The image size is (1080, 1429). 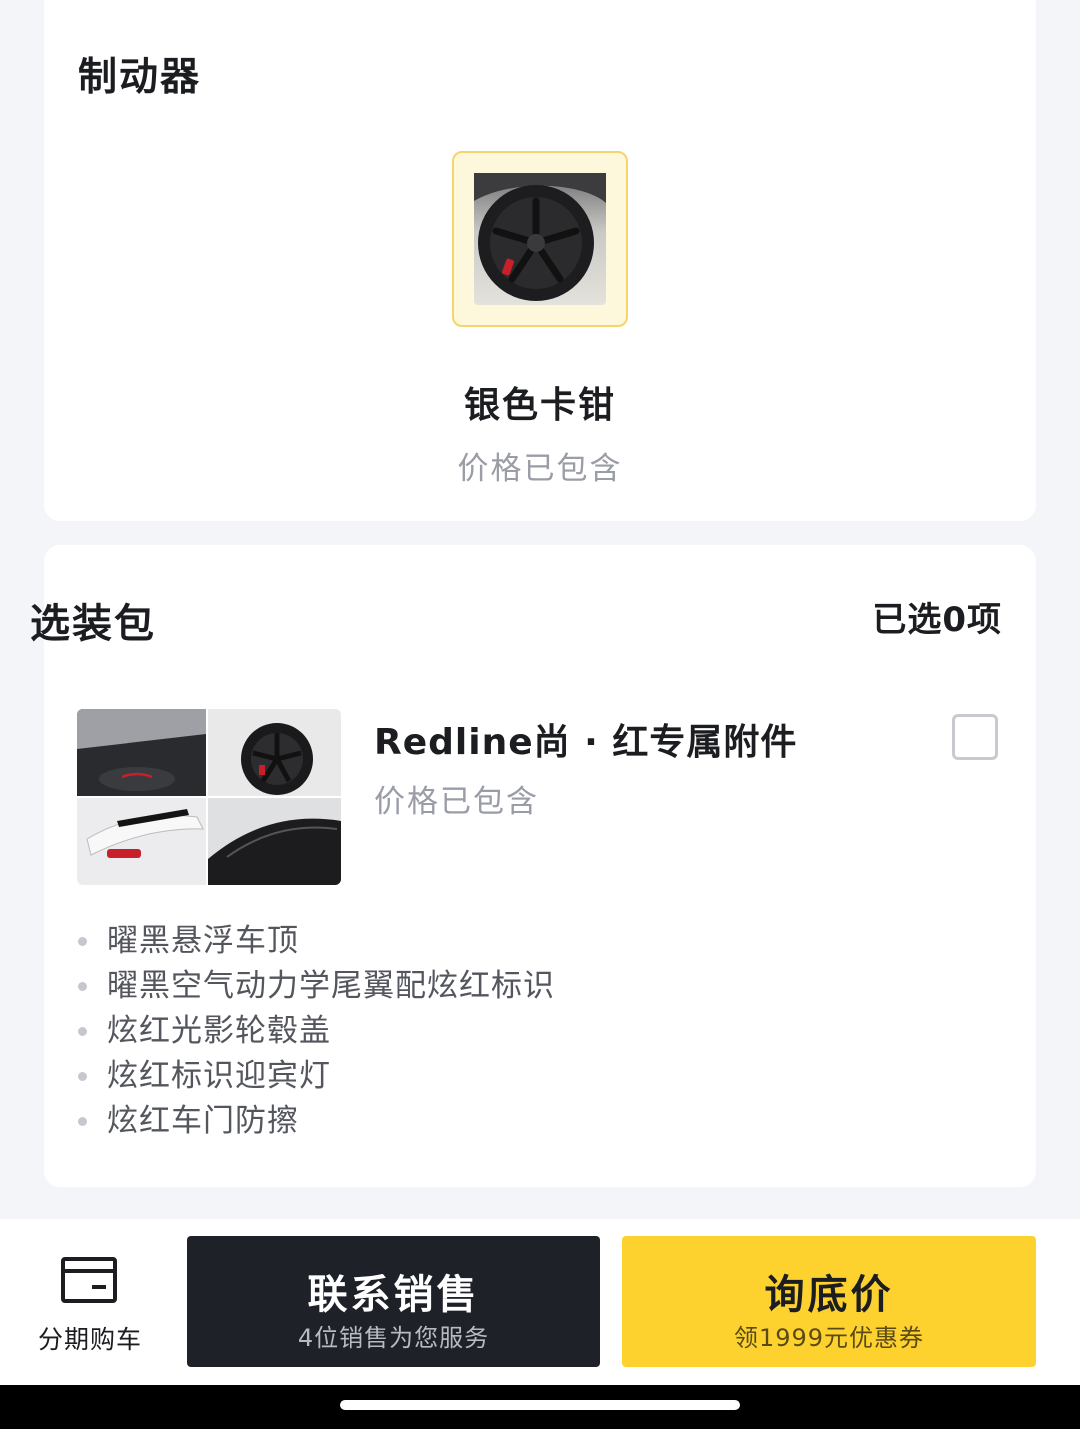 I want to click on feature-text: 曜黑空气动力学尾翼配炫红标识, so click(x=331, y=986).